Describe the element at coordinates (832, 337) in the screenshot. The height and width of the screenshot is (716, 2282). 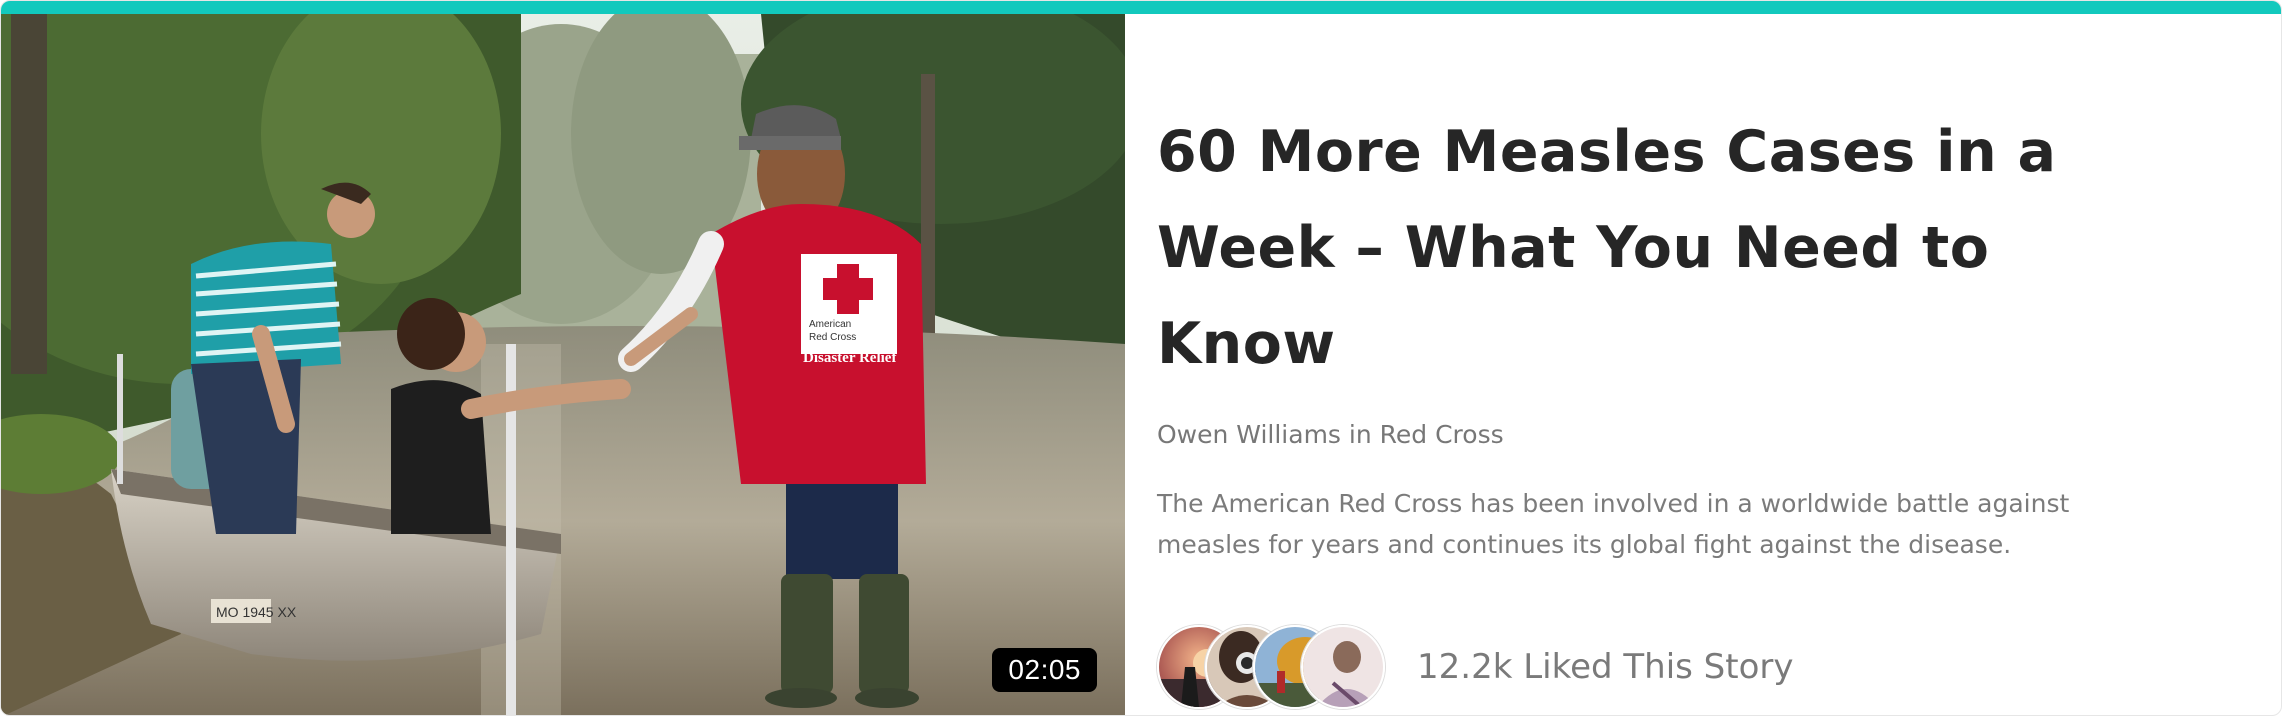
I see `vest-text-red-cross: Red Cross` at that location.